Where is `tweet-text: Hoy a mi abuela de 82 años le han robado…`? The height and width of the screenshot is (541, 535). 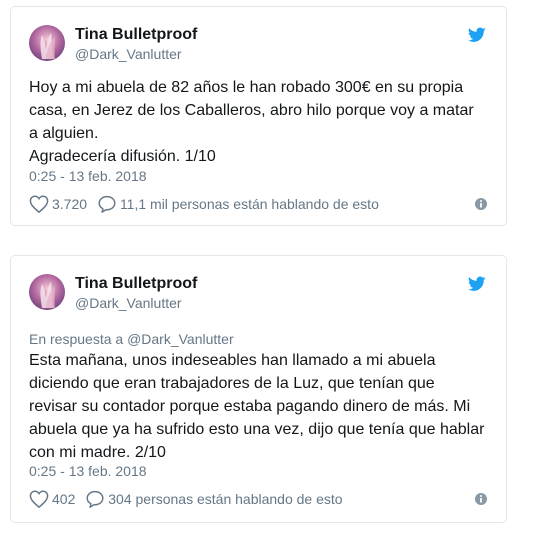 tweet-text: Hoy a mi abuela de 82 años le han robado… is located at coordinates (251, 122).